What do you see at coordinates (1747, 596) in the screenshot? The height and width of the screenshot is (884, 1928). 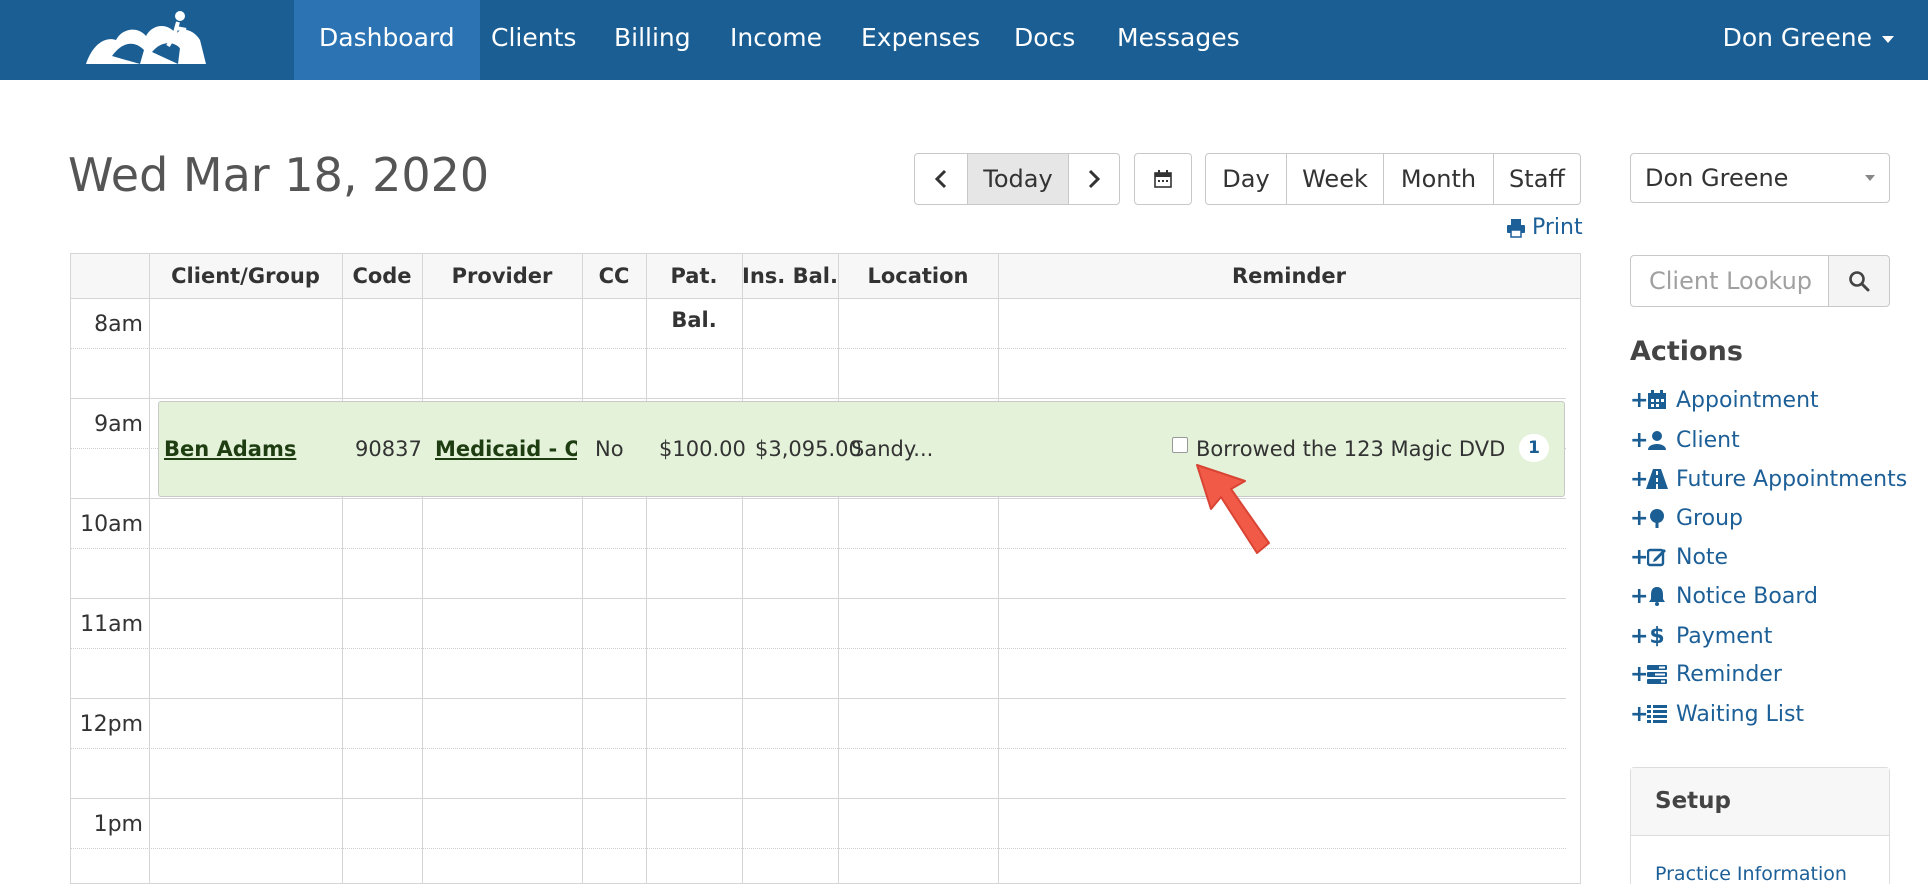 I see `action-label: Notice Board` at bounding box center [1747, 596].